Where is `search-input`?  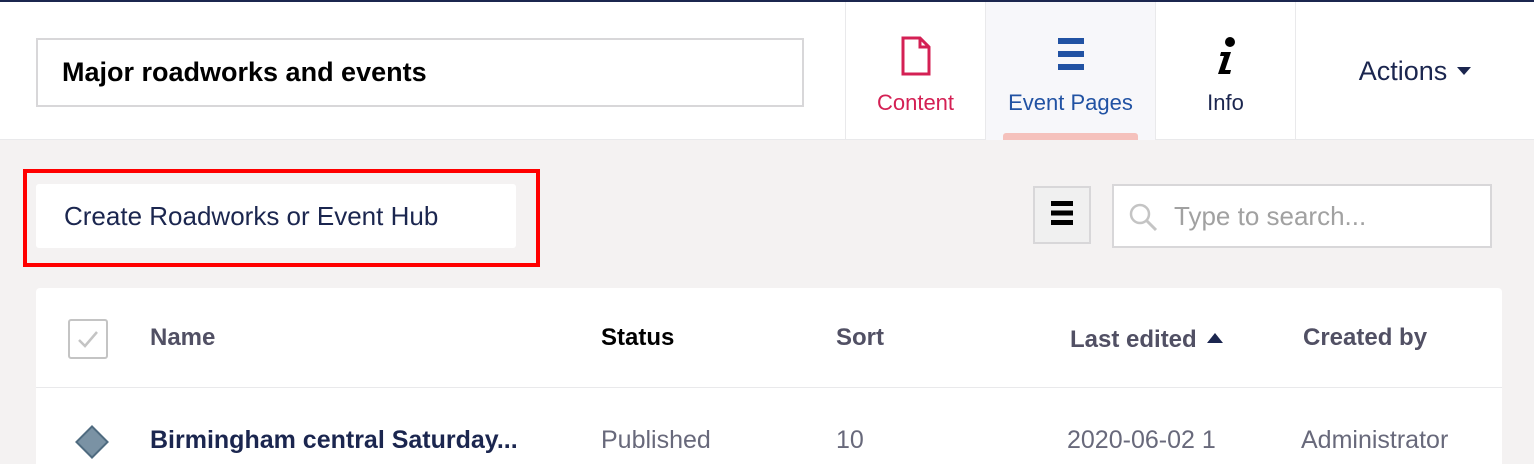 search-input is located at coordinates (1324, 216).